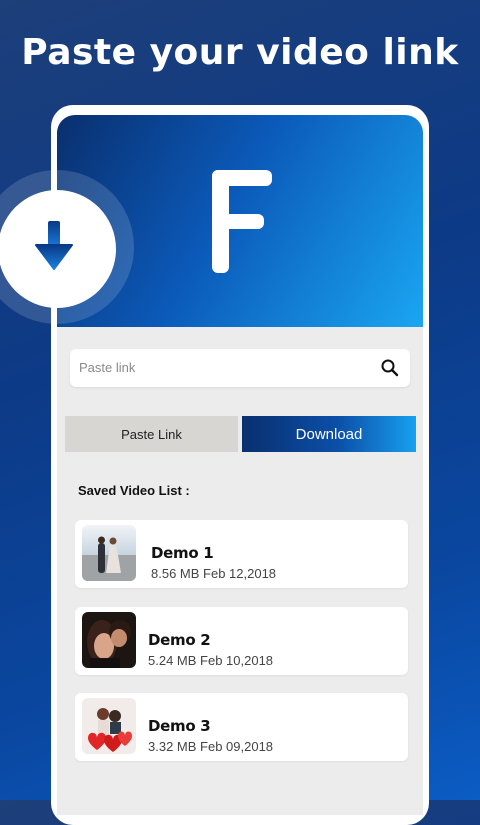  Describe the element at coordinates (390, 368) in the screenshot. I see `search-icon` at that location.